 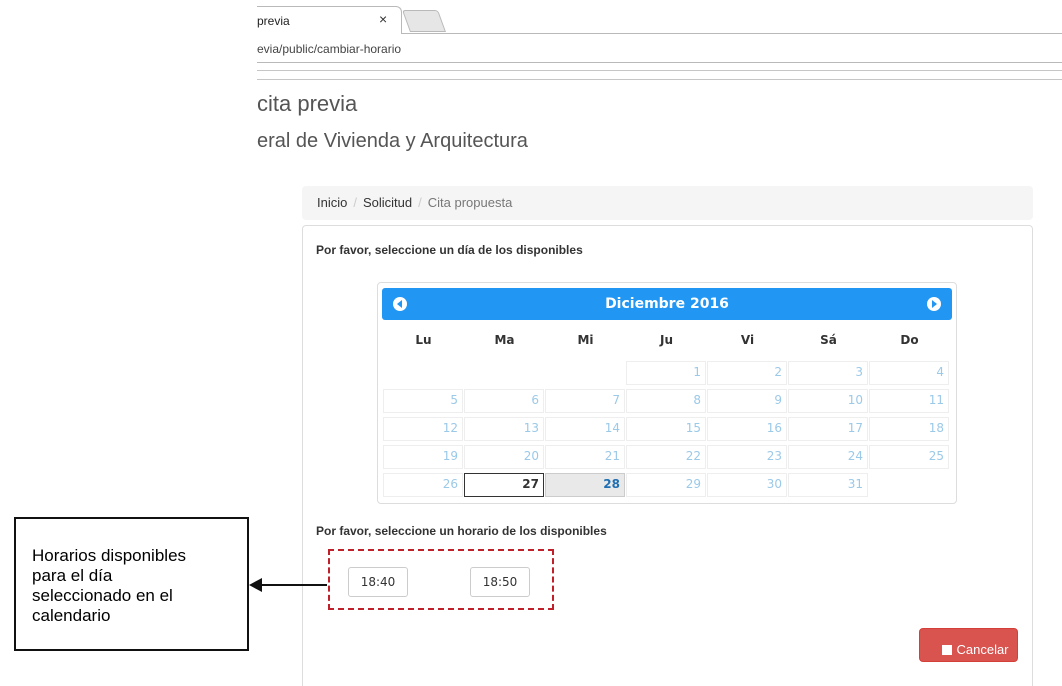 I want to click on calendar-day: 14, so click(x=585, y=429).